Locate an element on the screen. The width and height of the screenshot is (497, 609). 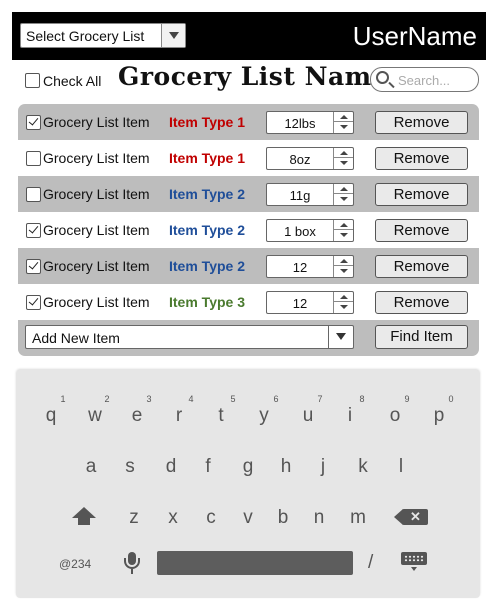
key-b: b is located at coordinates (283, 518).